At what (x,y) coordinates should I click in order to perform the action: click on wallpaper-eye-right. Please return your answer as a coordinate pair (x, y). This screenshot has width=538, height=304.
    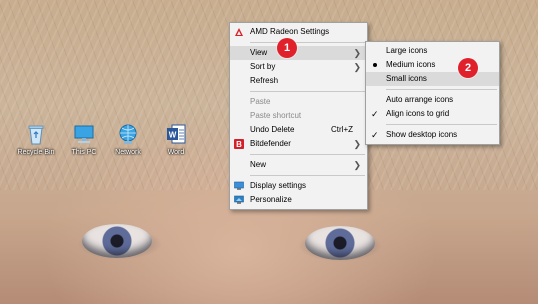
    Looking at the image, I should click on (340, 243).